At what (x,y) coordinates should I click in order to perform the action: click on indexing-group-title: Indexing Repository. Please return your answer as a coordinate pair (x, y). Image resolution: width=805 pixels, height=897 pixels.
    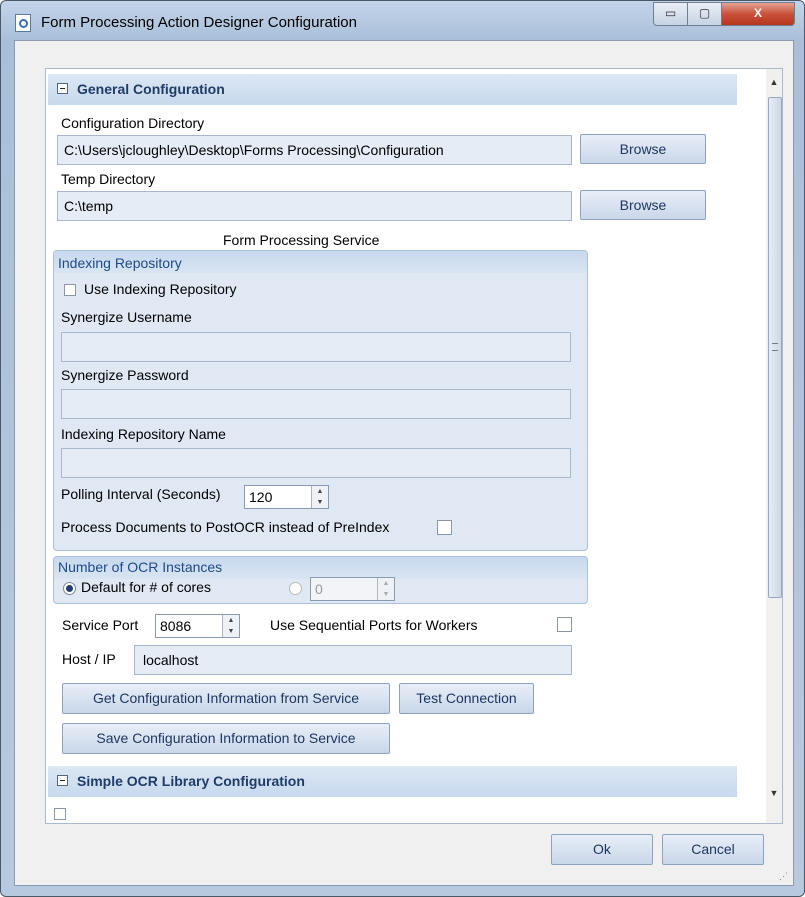
    Looking at the image, I should click on (120, 263).